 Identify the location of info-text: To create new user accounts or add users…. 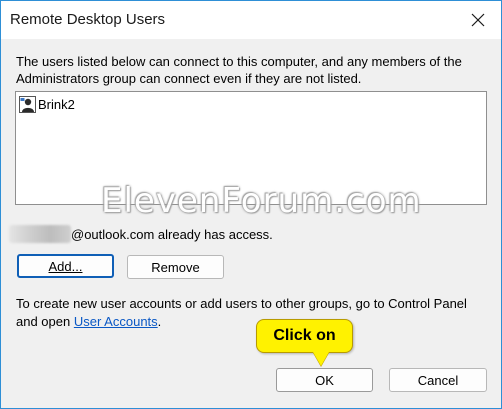
(253, 313).